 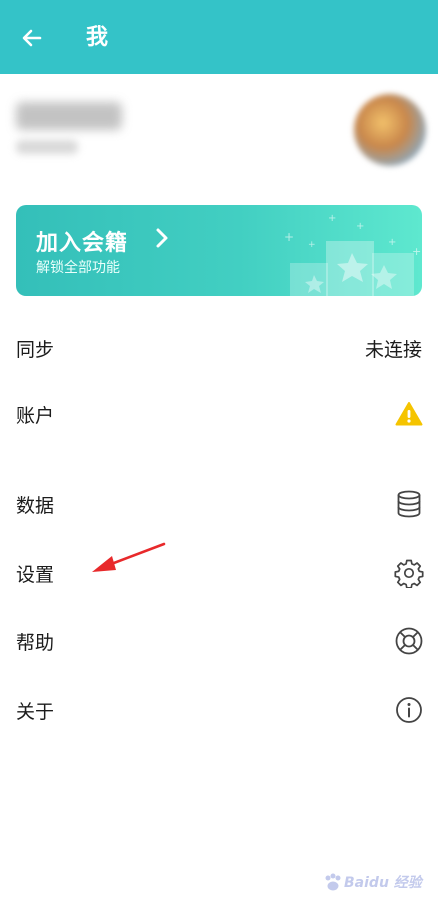 I want to click on paw-icon, so click(x=333, y=882).